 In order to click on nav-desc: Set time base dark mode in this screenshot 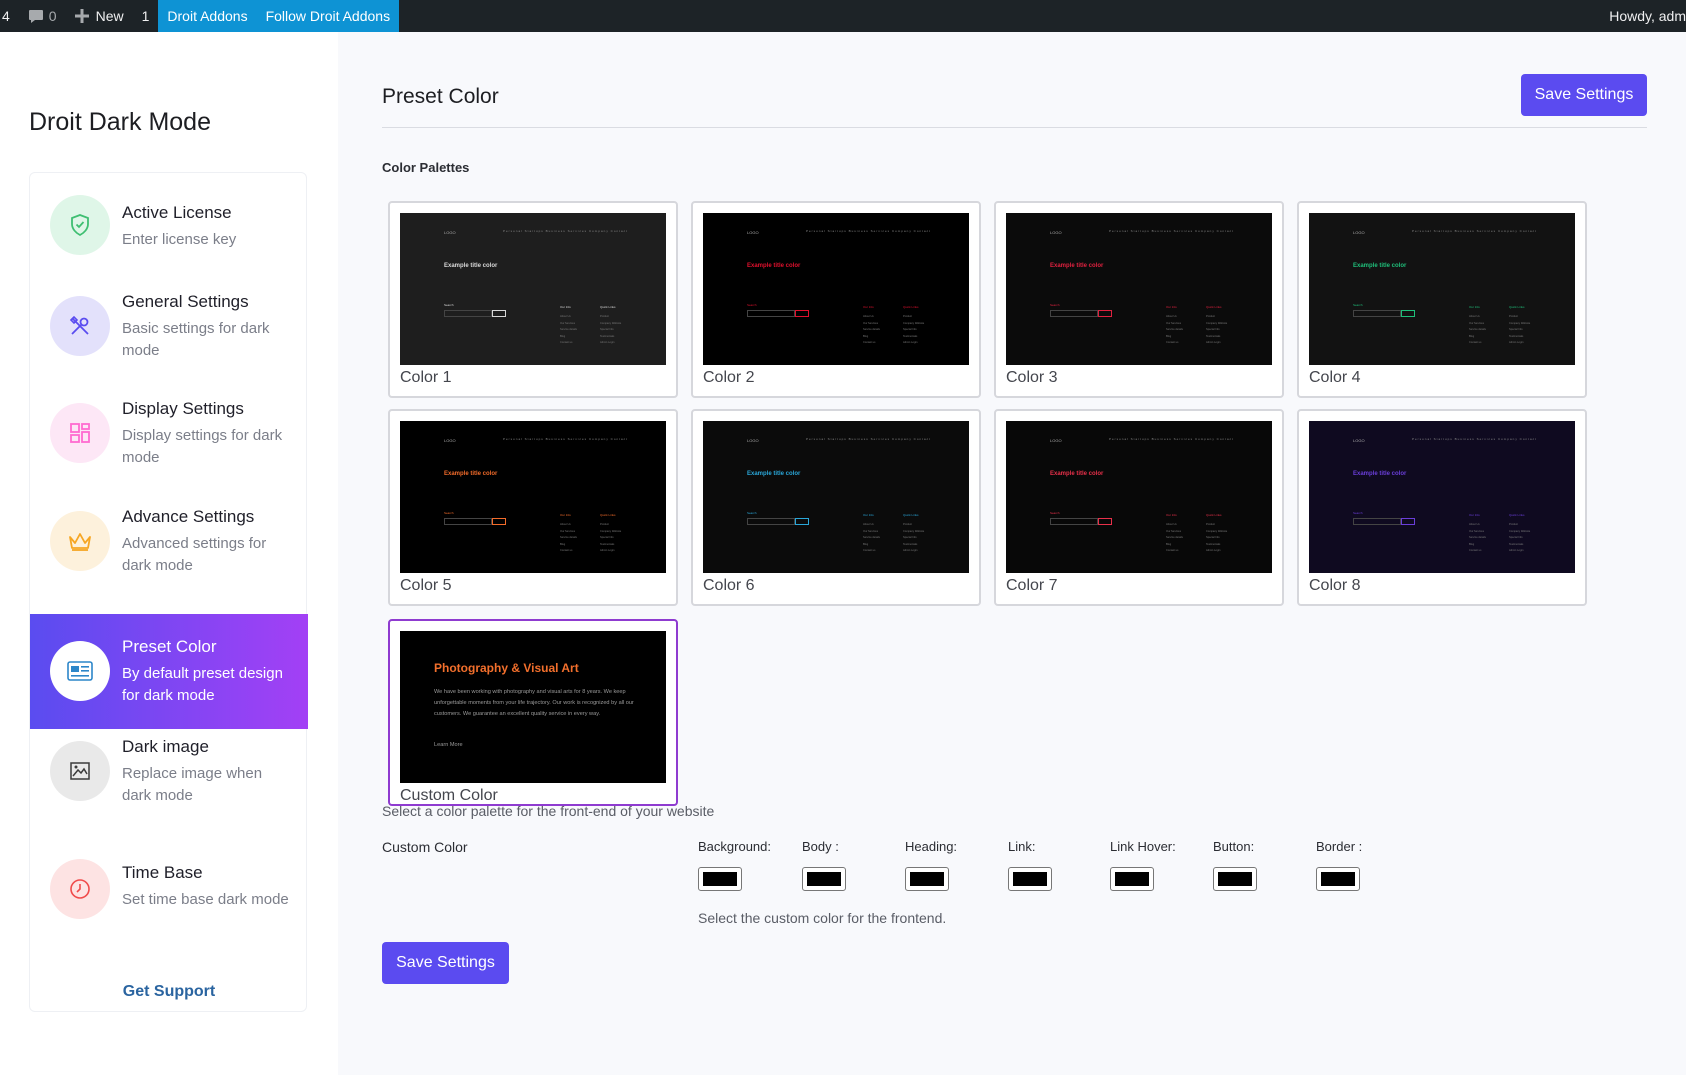, I will do `click(205, 899)`.